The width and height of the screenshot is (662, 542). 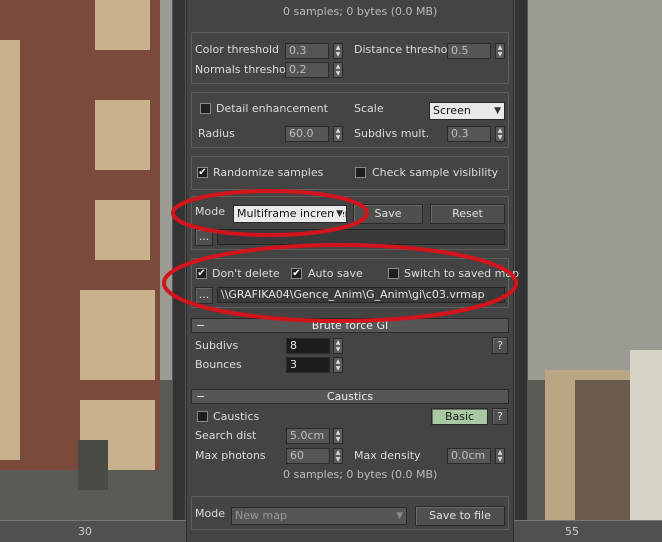 I want to click on caustics-label: Caustics, so click(x=236, y=416).